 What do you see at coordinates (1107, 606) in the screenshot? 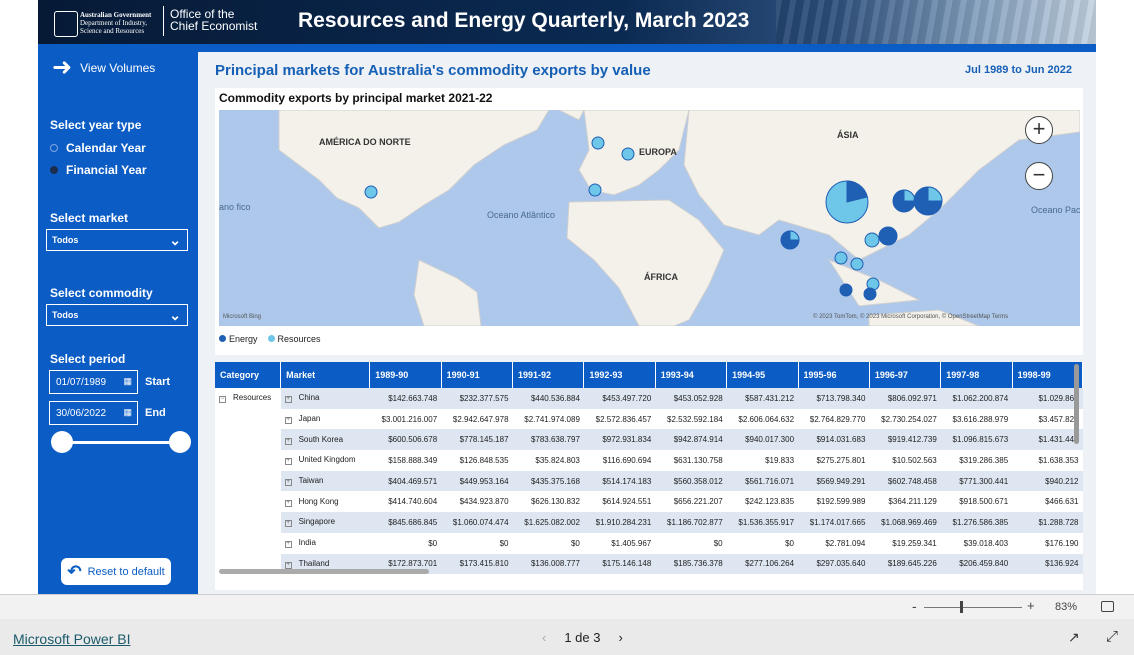
I see `fit-to-page-icon` at bounding box center [1107, 606].